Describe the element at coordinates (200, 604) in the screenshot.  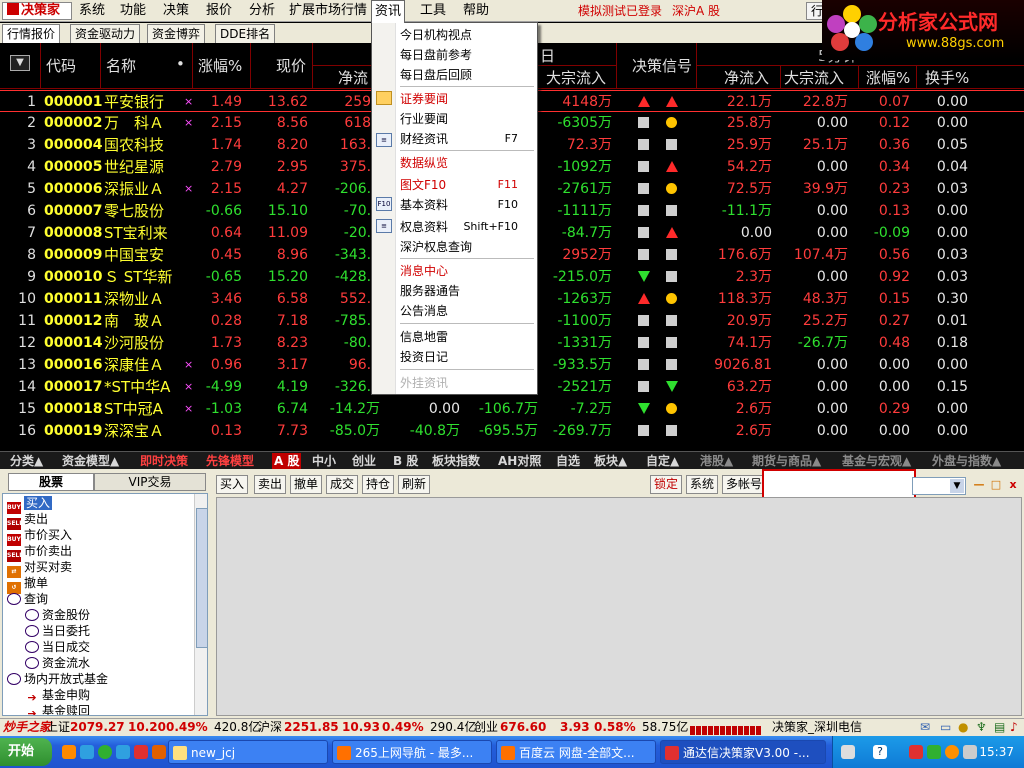
I see `tree-scrollbar` at that location.